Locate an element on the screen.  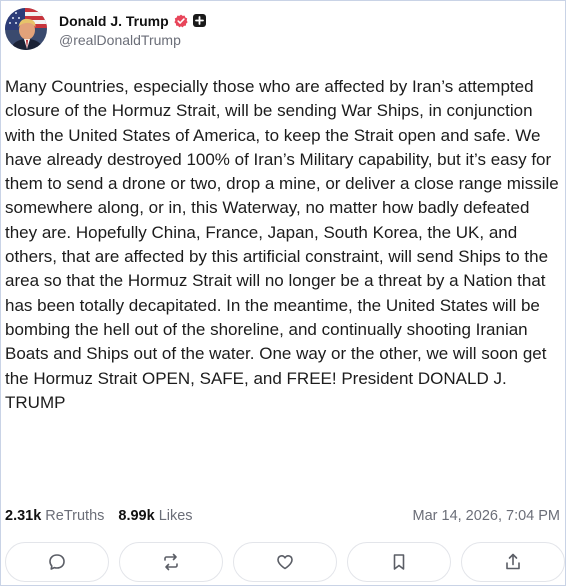
action-bar is located at coordinates (285, 562).